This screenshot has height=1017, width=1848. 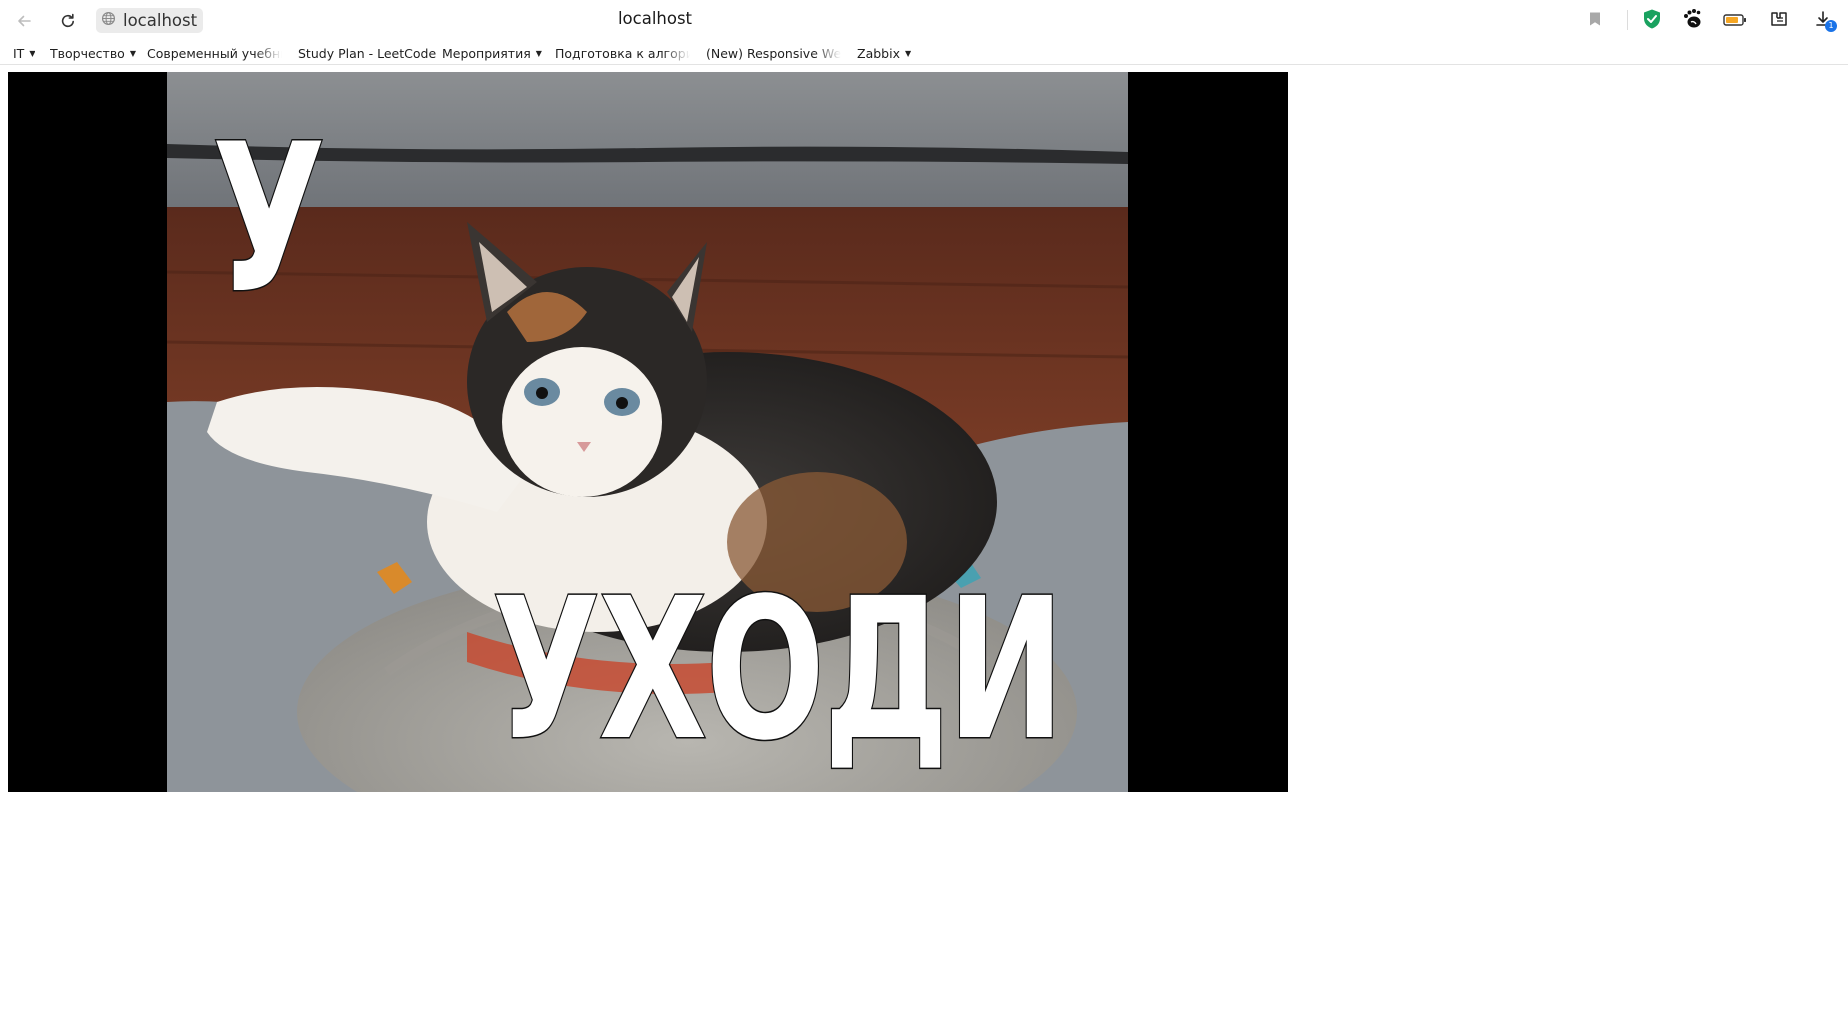 I want to click on bookmark-page-button, so click(x=1595, y=21).